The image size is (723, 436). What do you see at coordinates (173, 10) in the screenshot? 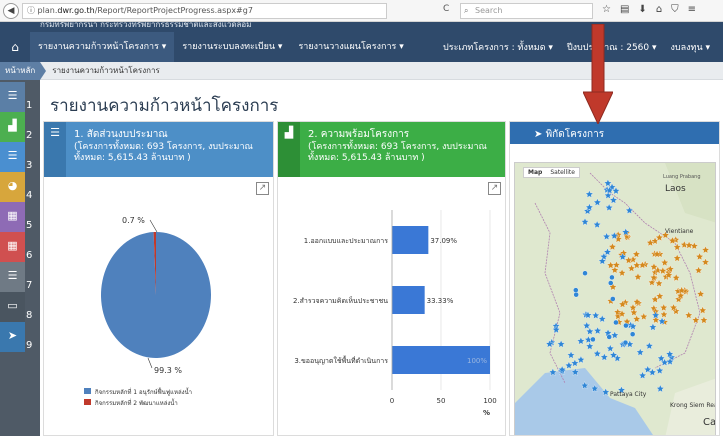
I see `url-path: /Report/ReportProjectProgress.aspx#g7` at bounding box center [173, 10].